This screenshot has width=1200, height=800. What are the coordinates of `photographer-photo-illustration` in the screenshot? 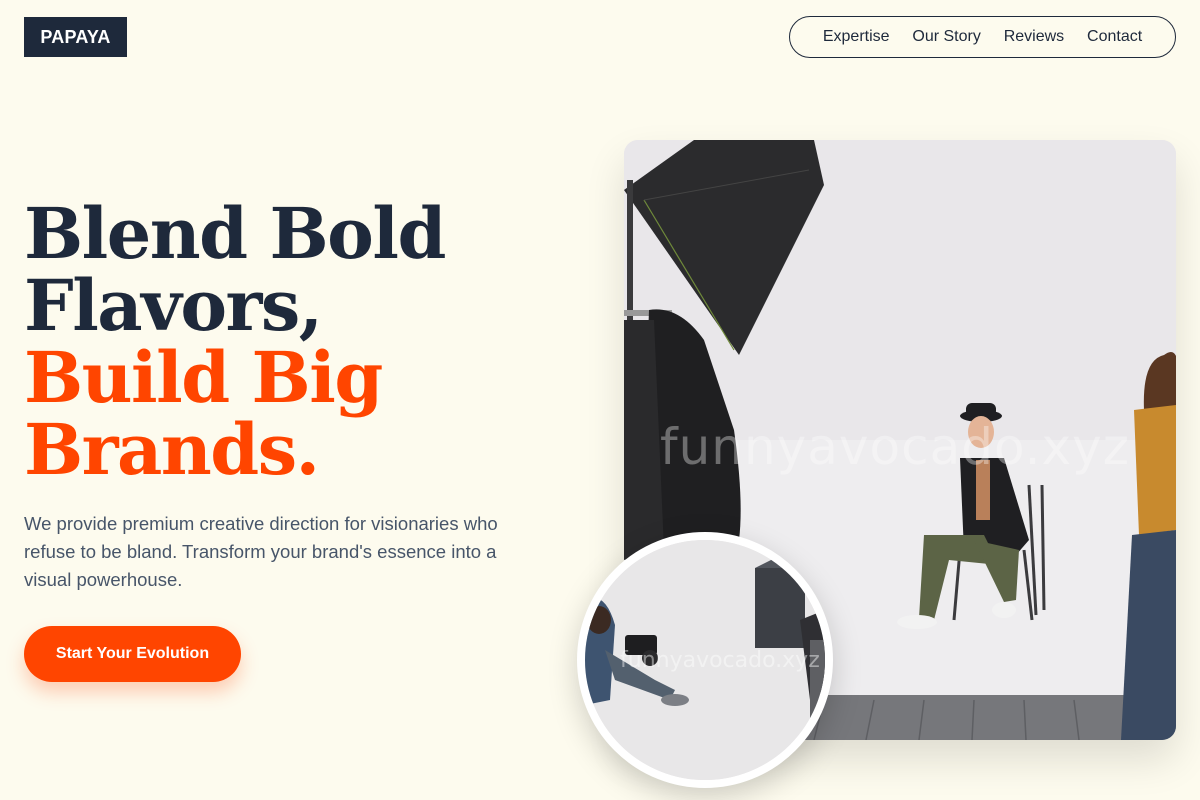 It's located at (705, 660).